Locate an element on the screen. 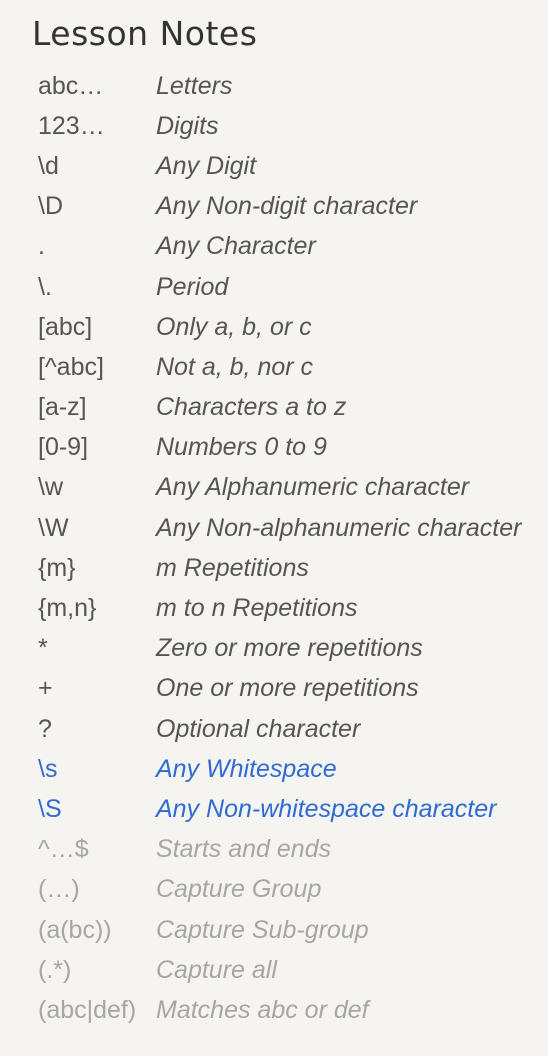 Image resolution: width=548 pixels, height=1056 pixels. note-description: Period is located at coordinates (192, 286).